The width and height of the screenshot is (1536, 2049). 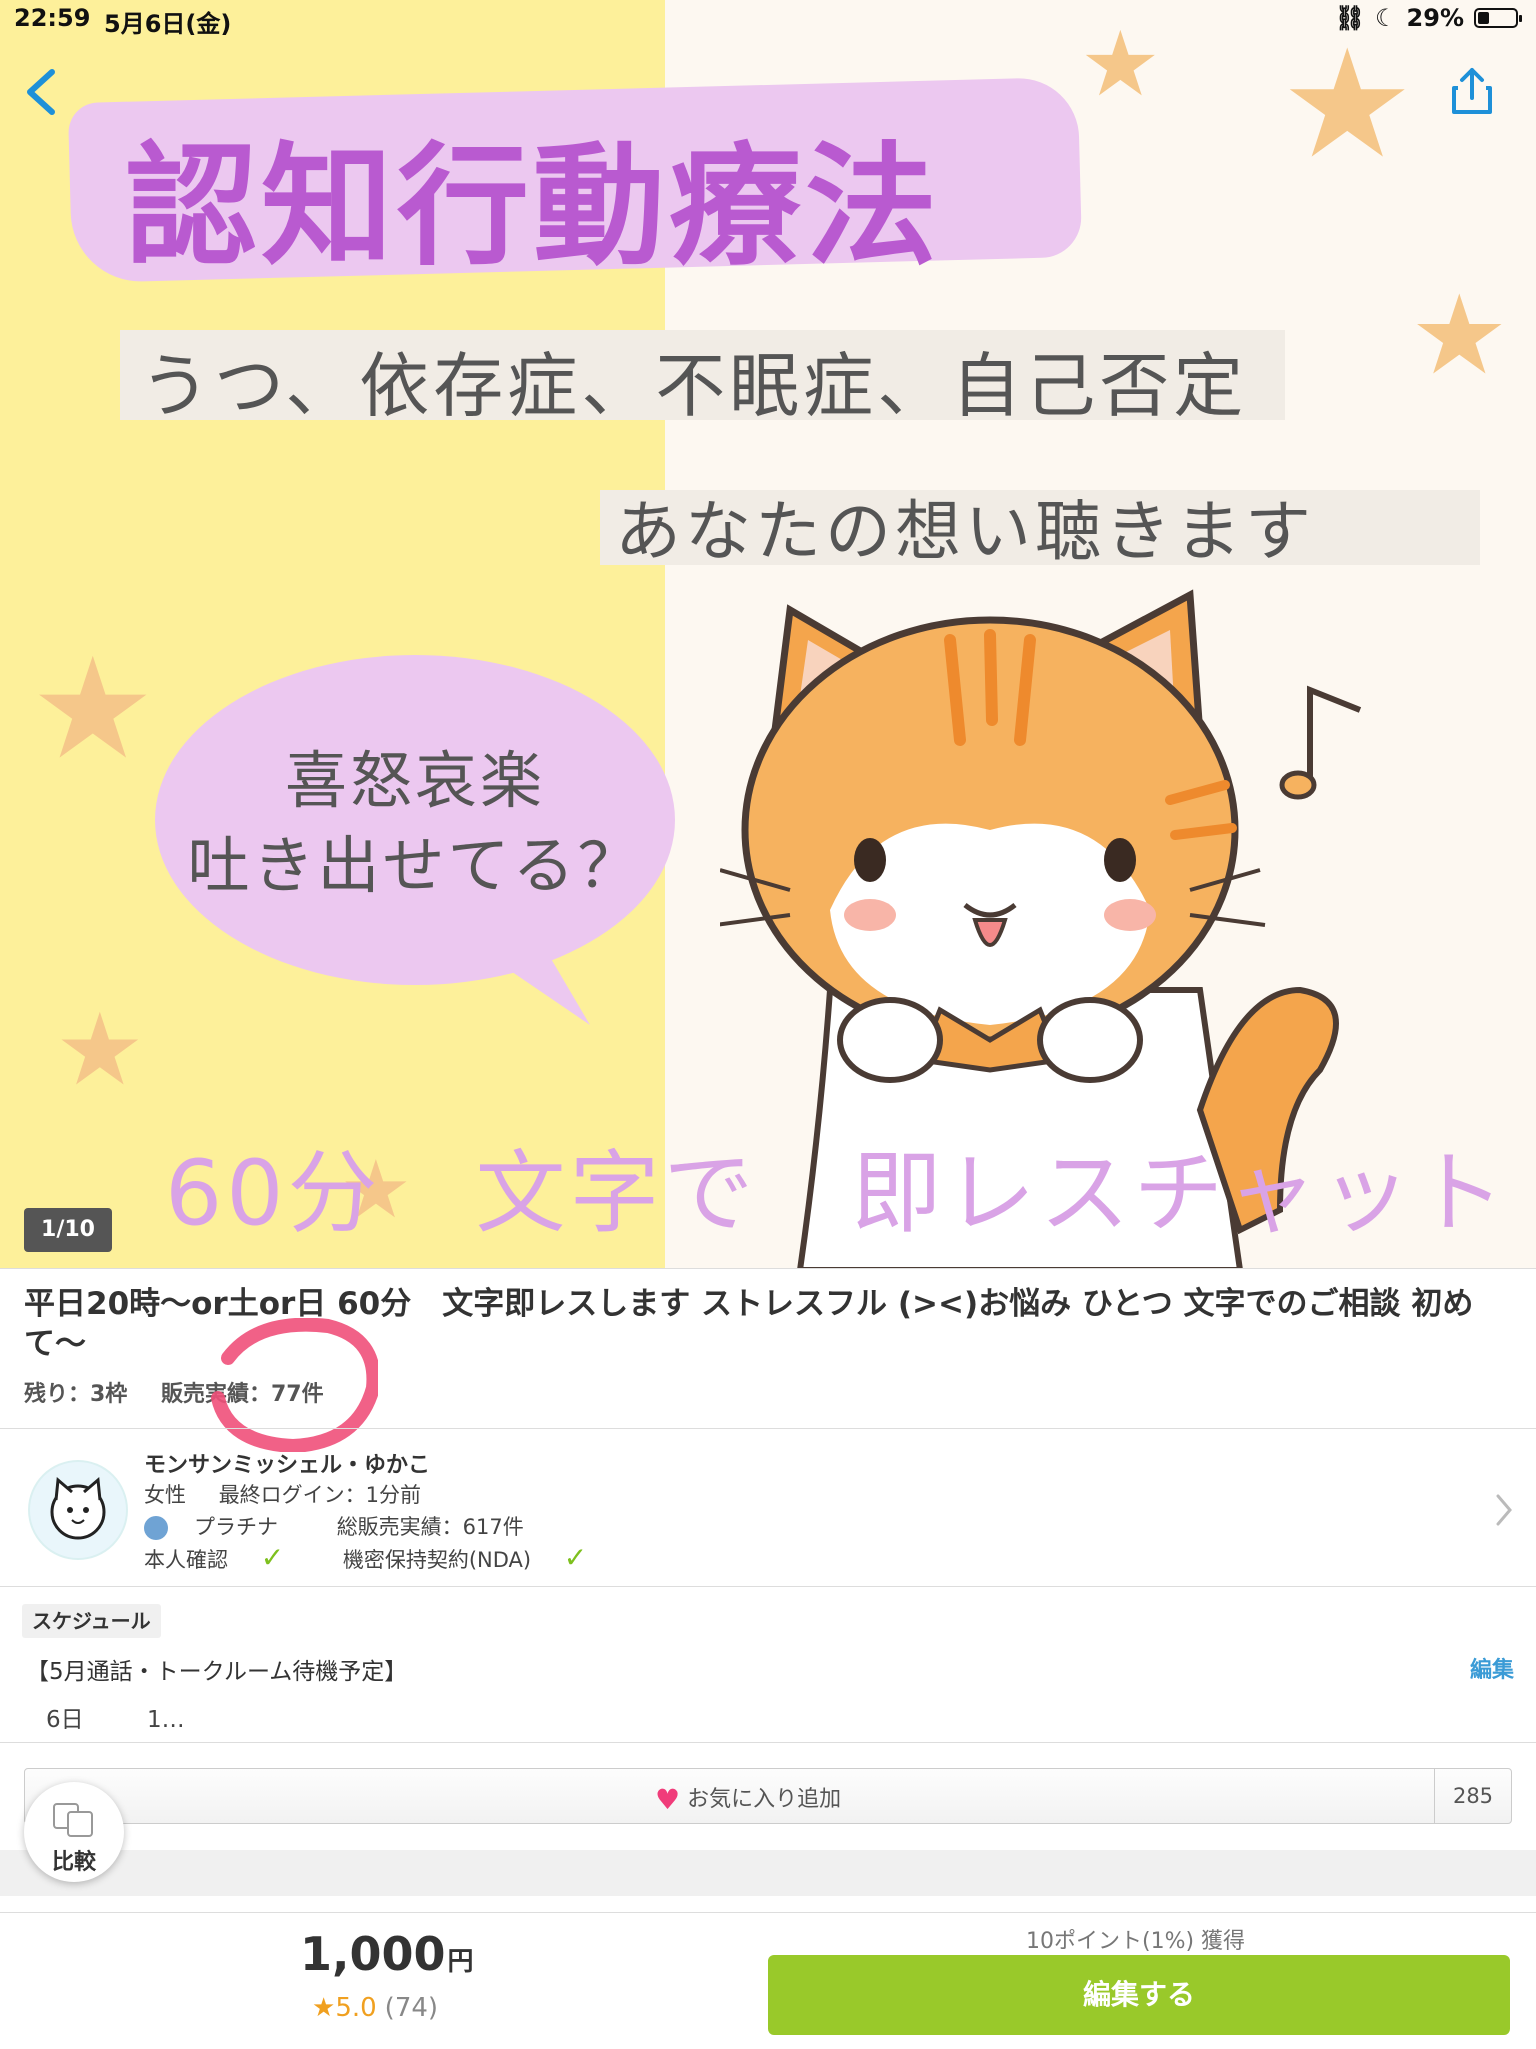 What do you see at coordinates (1386, 18) in the screenshot?
I see `moon-icon: ☾` at bounding box center [1386, 18].